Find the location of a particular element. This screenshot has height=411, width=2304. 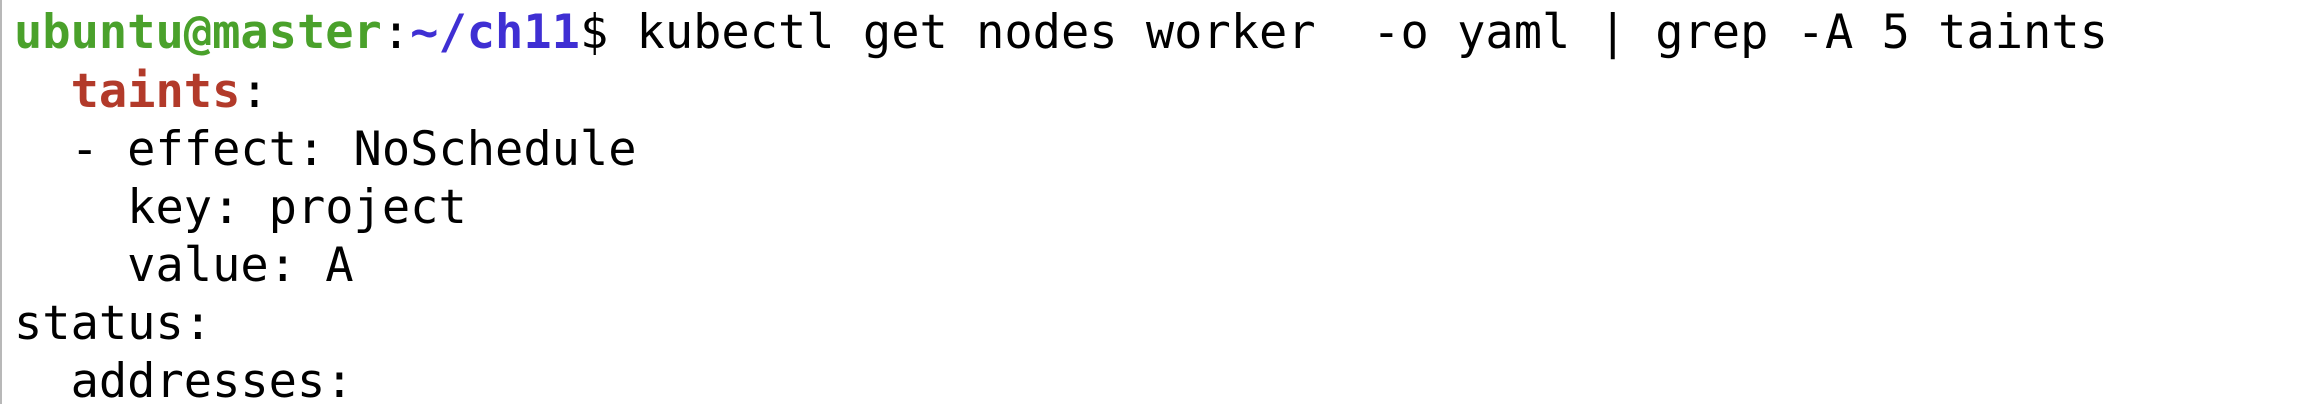

output-line-key: key: project is located at coordinates (240, 207).